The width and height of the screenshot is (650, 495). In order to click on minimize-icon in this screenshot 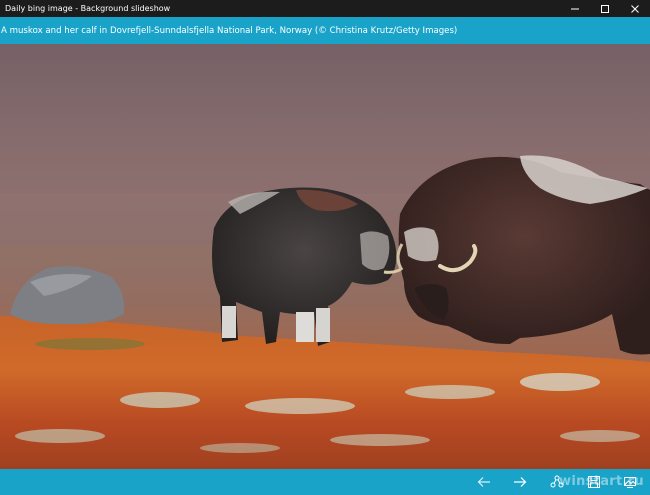, I will do `click(575, 8)`.